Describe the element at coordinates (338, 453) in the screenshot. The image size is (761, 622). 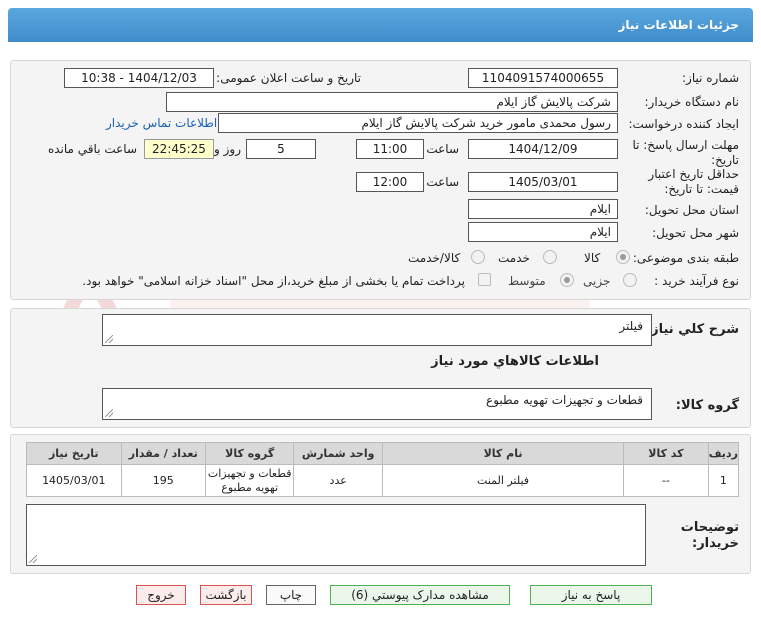
I see `col-unit: واحد شمارش` at that location.